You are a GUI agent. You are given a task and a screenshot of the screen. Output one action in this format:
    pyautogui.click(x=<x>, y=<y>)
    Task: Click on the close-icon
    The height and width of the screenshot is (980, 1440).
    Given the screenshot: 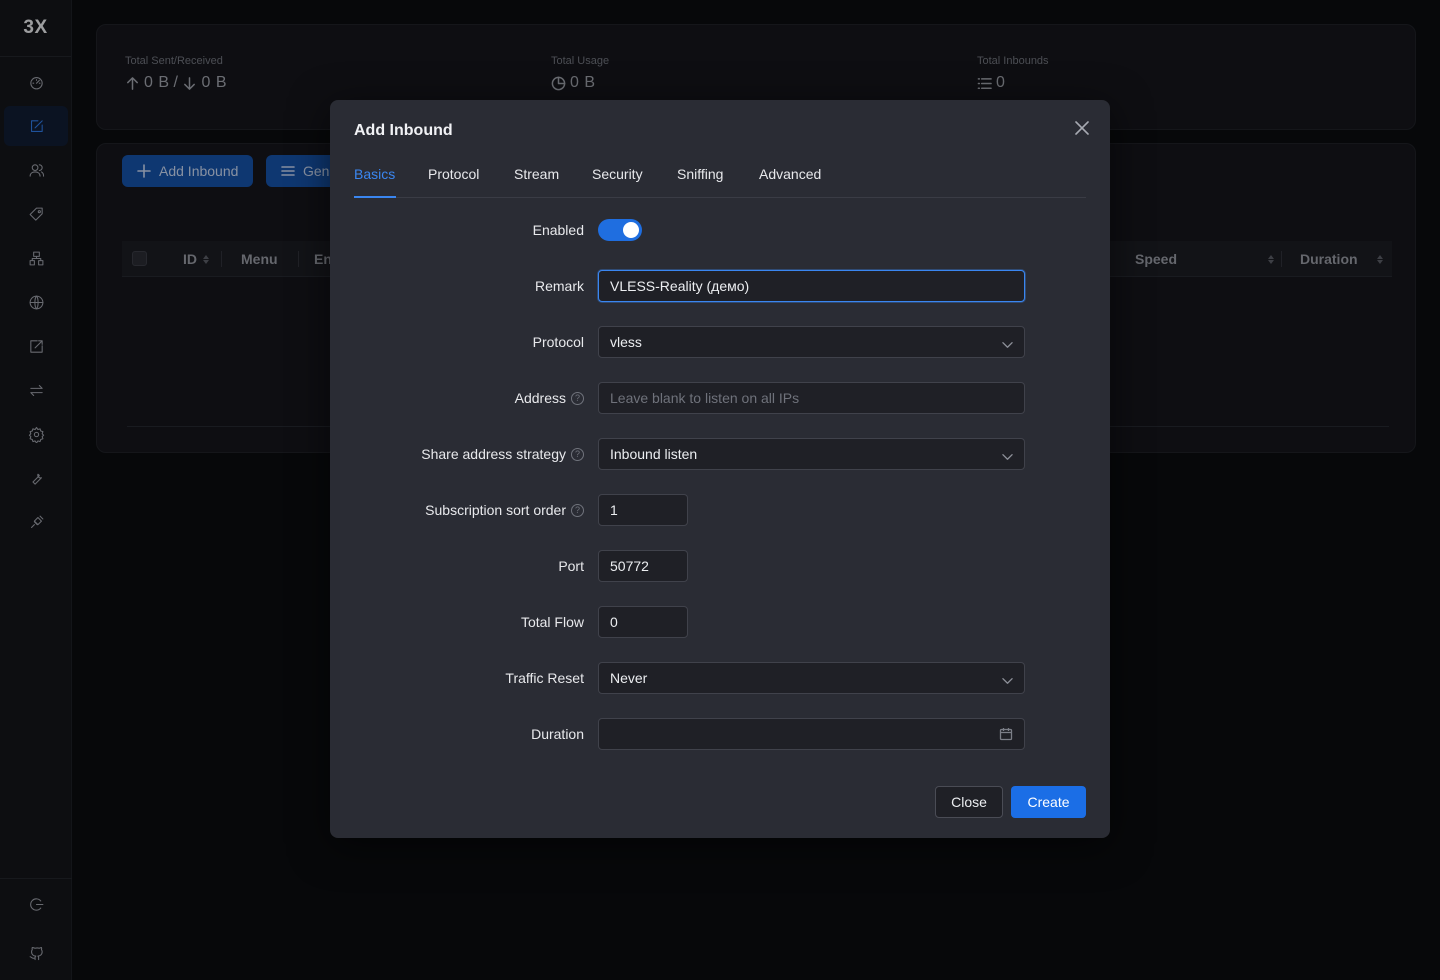 What is the action you would take?
    pyautogui.click(x=1082, y=128)
    